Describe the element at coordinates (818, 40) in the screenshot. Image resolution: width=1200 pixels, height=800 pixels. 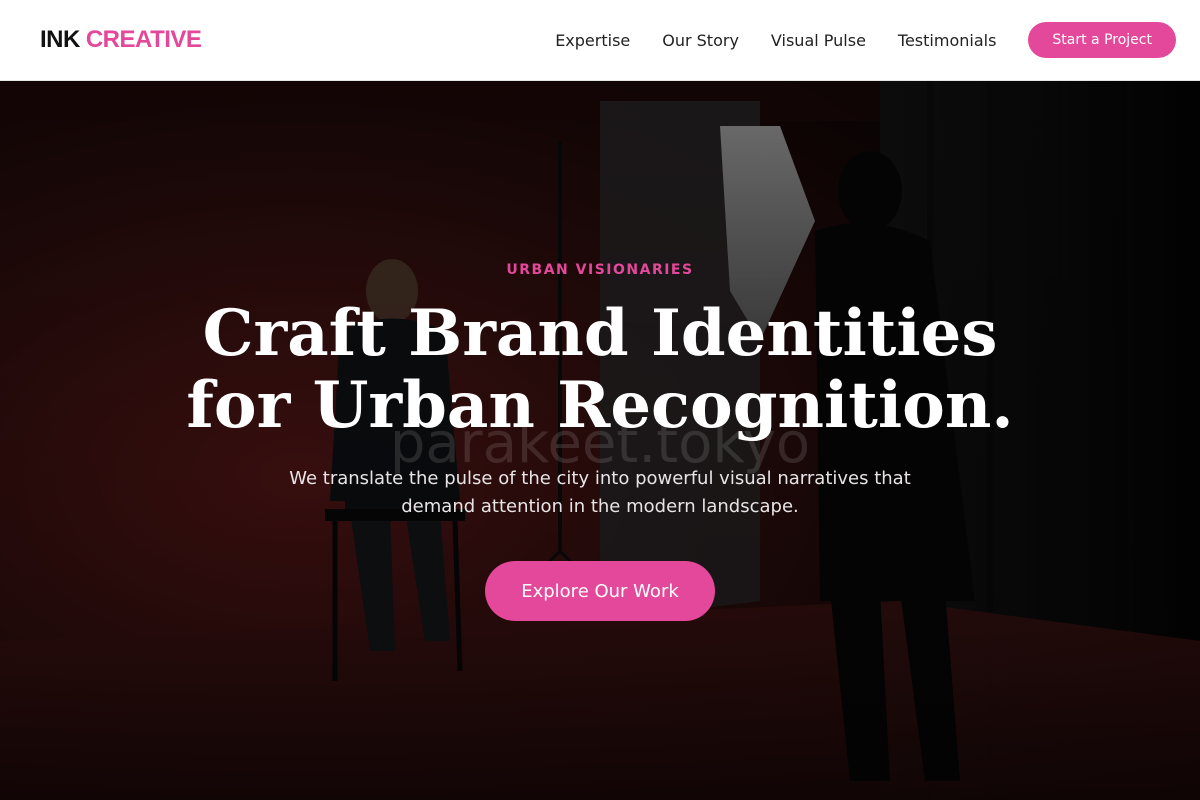
I see `nav-link-visual-pulse: Visual Pulse` at that location.